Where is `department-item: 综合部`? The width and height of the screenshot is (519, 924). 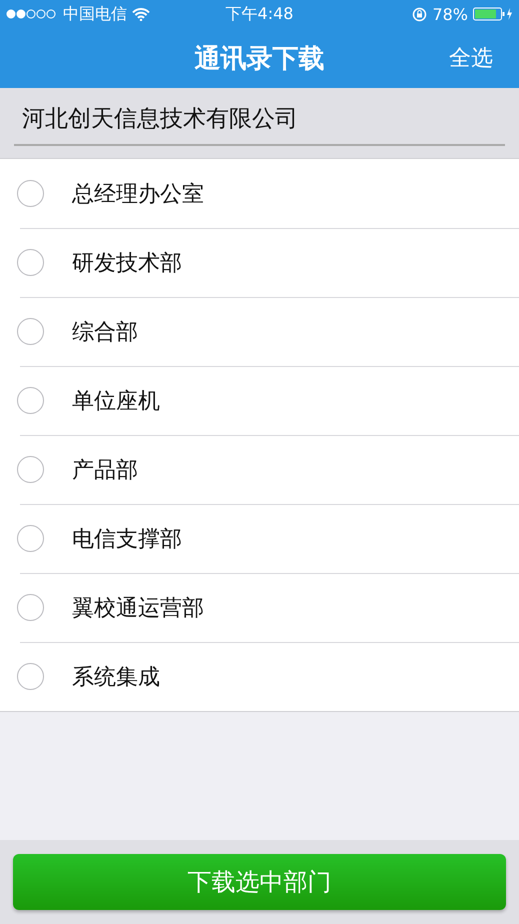 department-item: 综合部 is located at coordinates (259, 331).